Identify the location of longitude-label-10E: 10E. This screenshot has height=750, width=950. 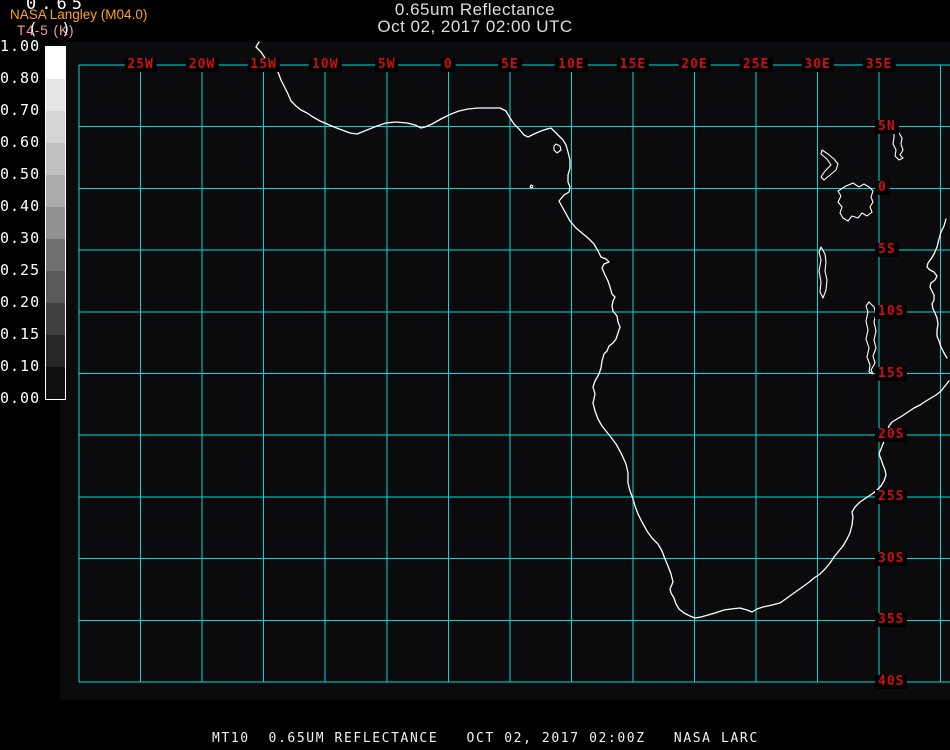
(571, 65).